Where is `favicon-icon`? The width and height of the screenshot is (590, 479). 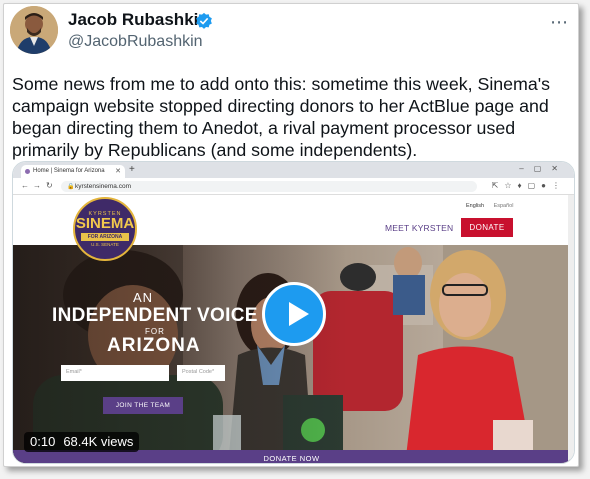 favicon-icon is located at coordinates (27, 171).